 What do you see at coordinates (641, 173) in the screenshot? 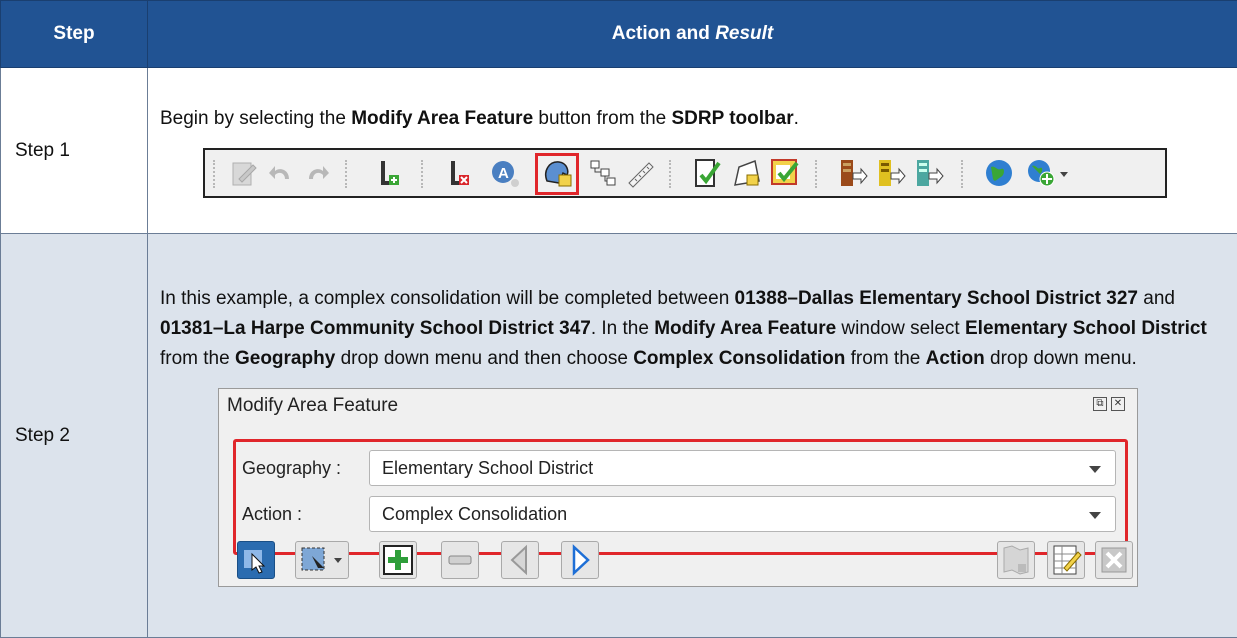
I see `measure-ruler-icon` at bounding box center [641, 173].